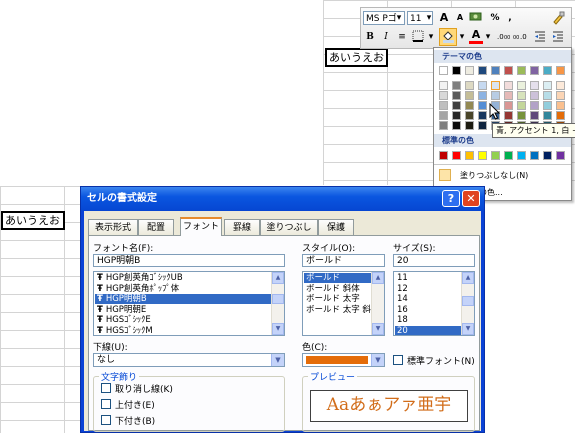 The width and height of the screenshot is (575, 433). Describe the element at coordinates (337, 278) in the screenshot. I see `style-list-item: ボールド` at that location.